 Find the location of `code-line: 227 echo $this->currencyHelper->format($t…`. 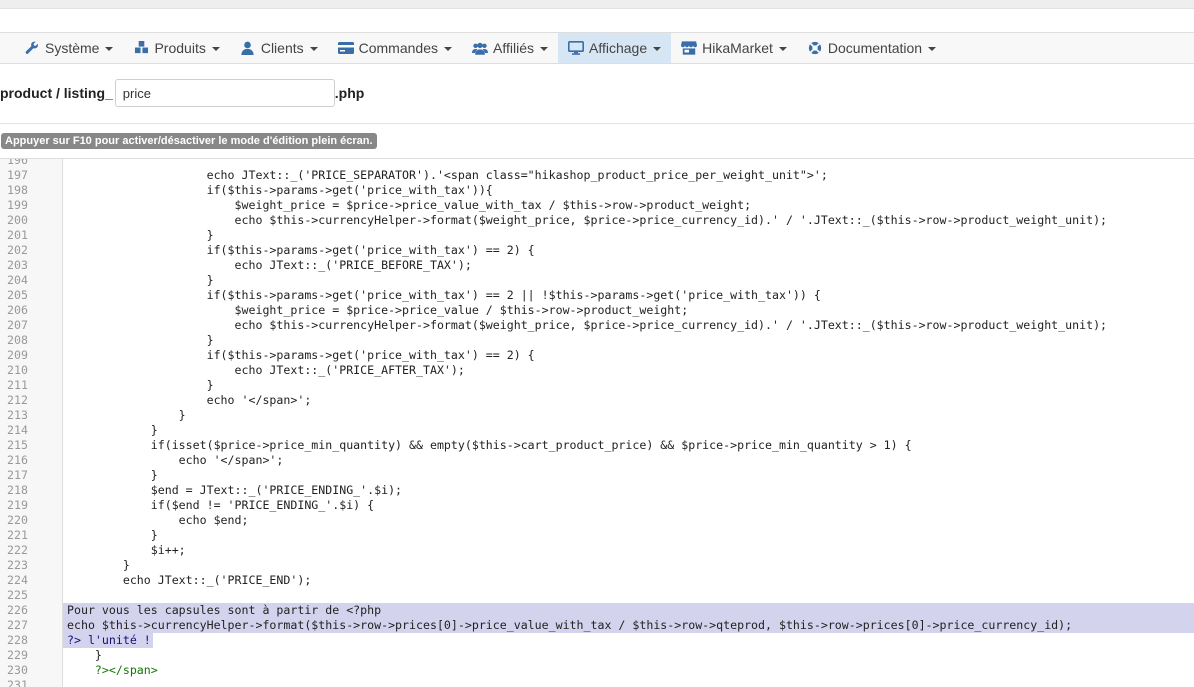

code-line: 227 echo $this->currencyHelper->format($t… is located at coordinates (597, 625).